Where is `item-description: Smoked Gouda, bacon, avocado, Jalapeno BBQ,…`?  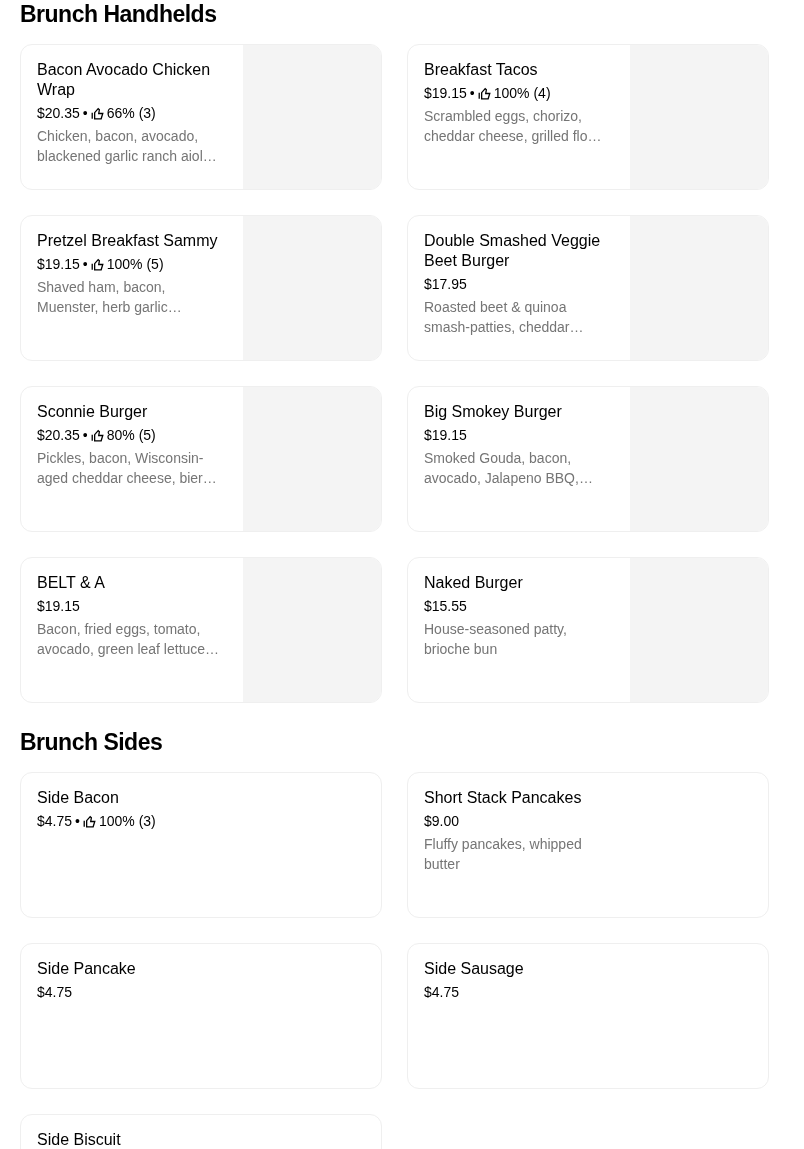 item-description: Smoked Gouda, bacon, avocado, Jalapeno BBQ,… is located at coordinates (509, 468).